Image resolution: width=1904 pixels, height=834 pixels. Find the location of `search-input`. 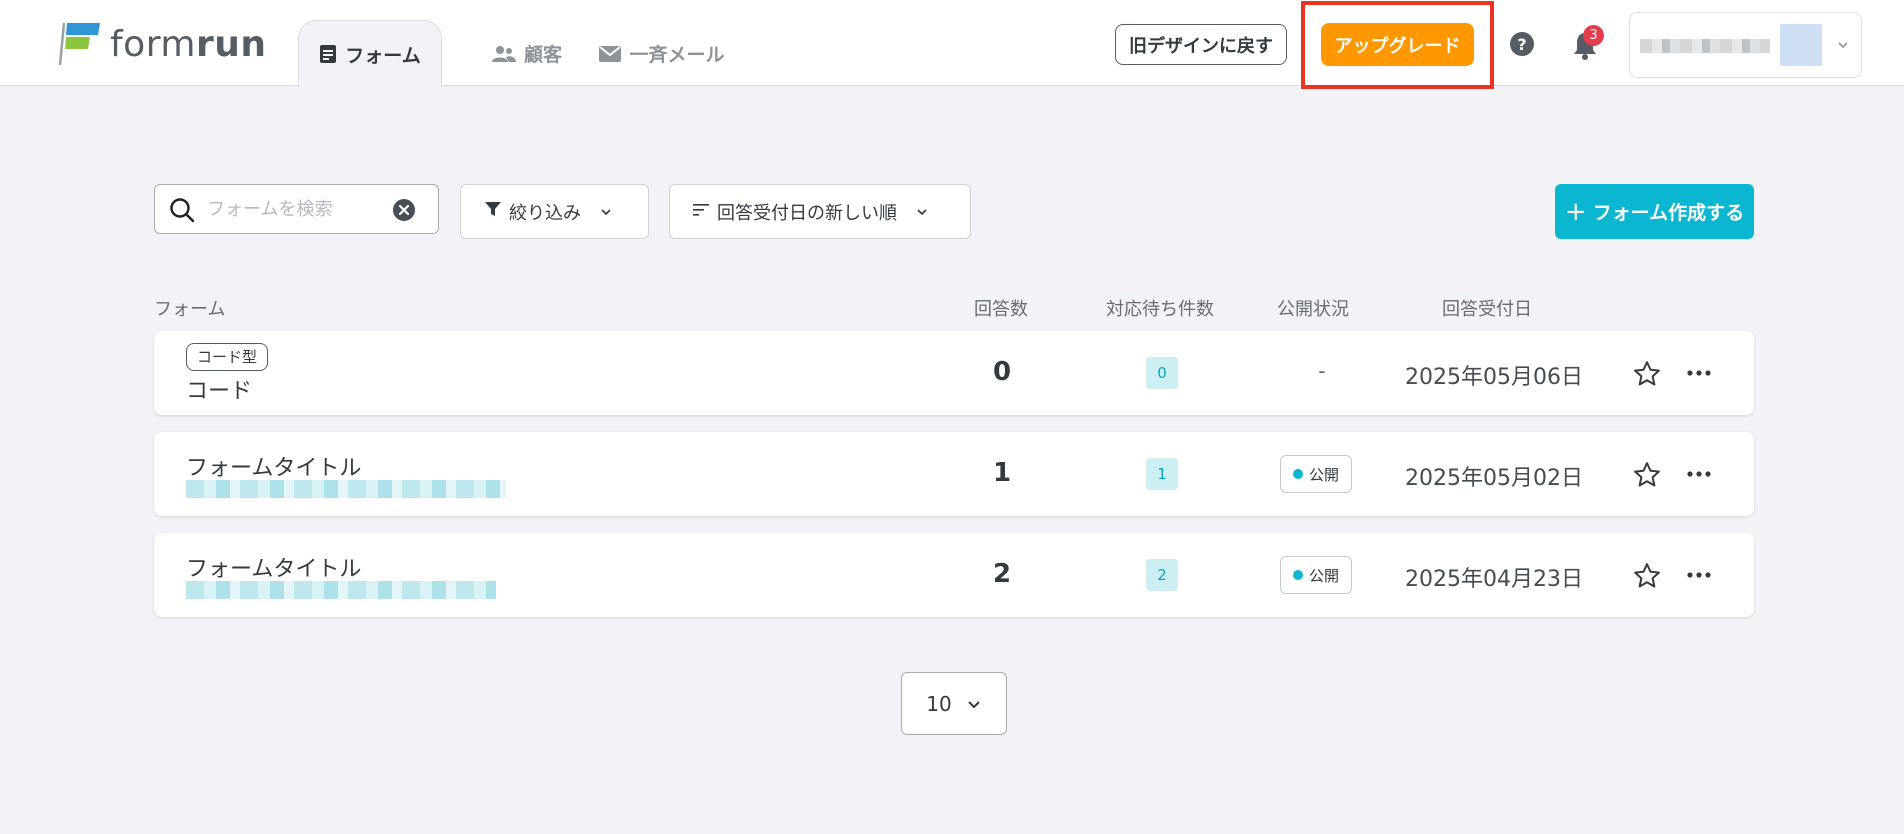

search-input is located at coordinates (297, 209).